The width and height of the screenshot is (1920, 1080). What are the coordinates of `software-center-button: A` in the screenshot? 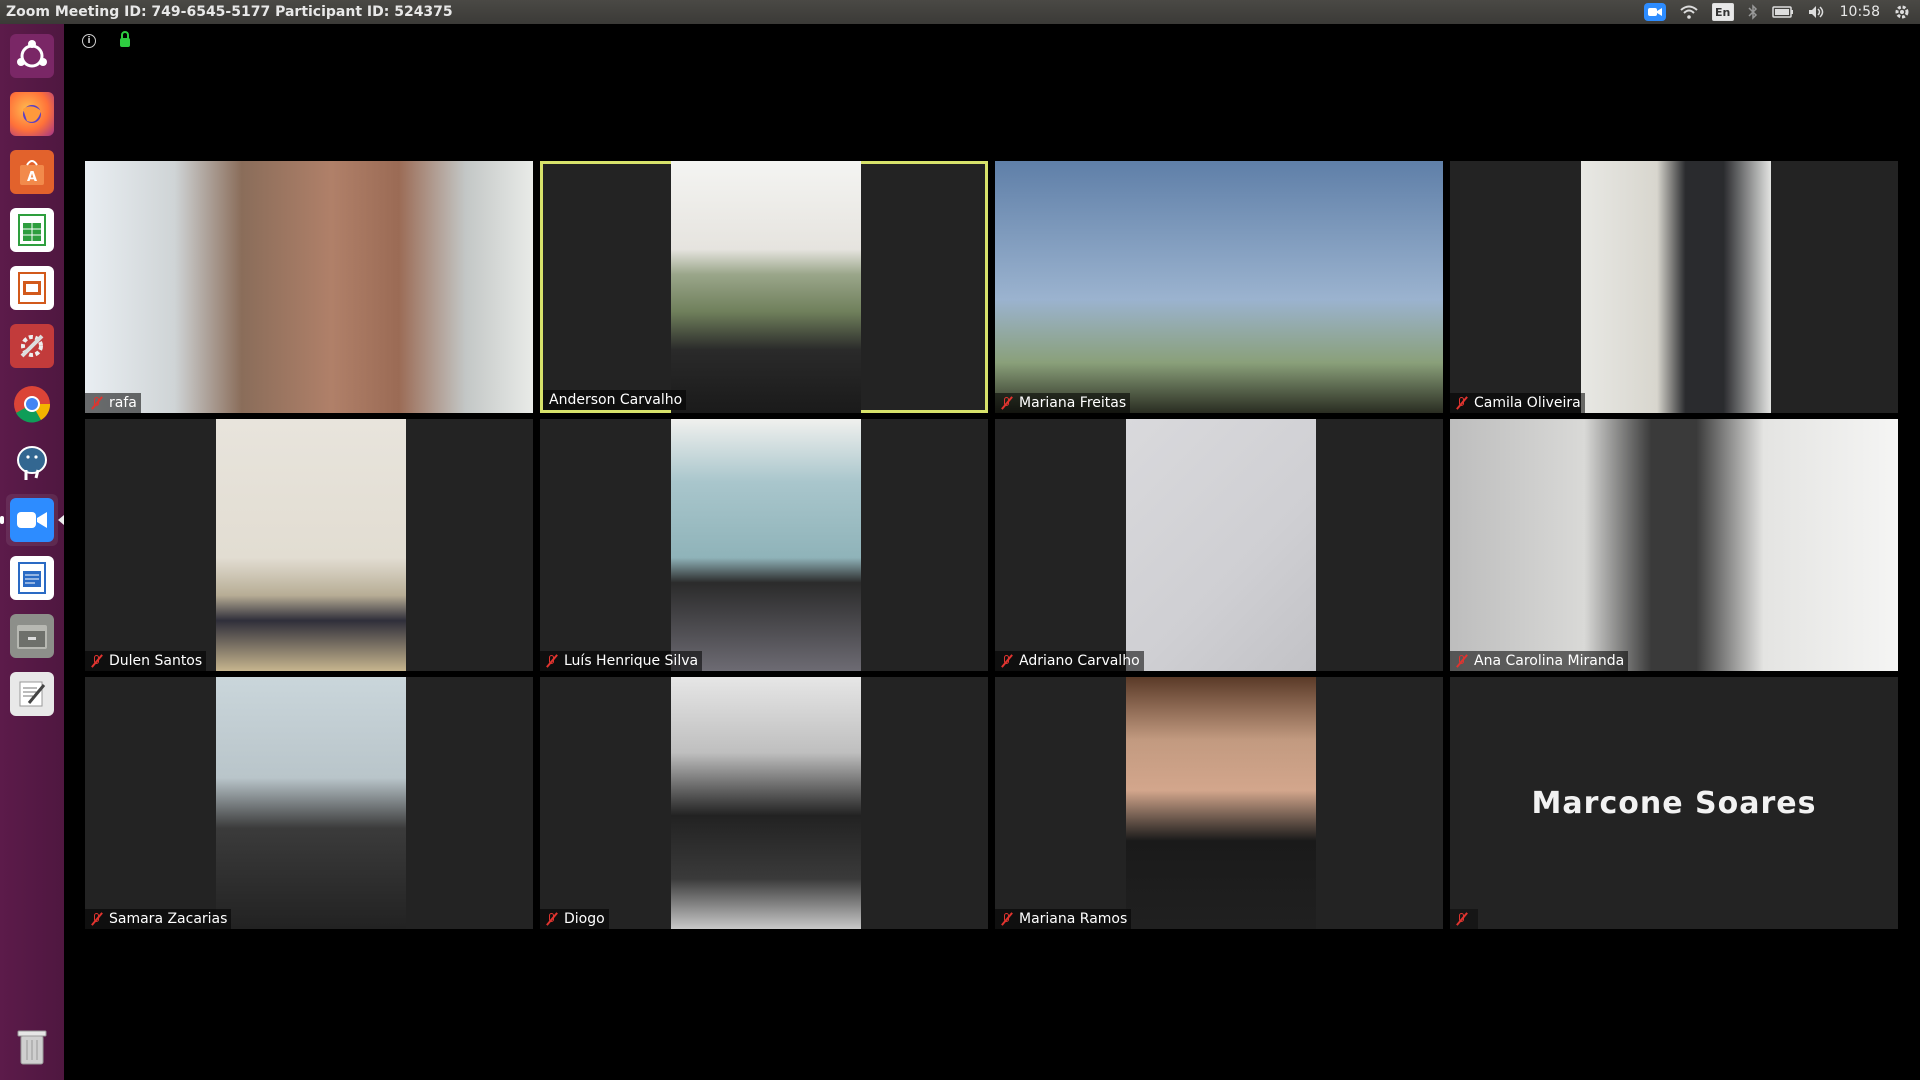 It's located at (32, 172).